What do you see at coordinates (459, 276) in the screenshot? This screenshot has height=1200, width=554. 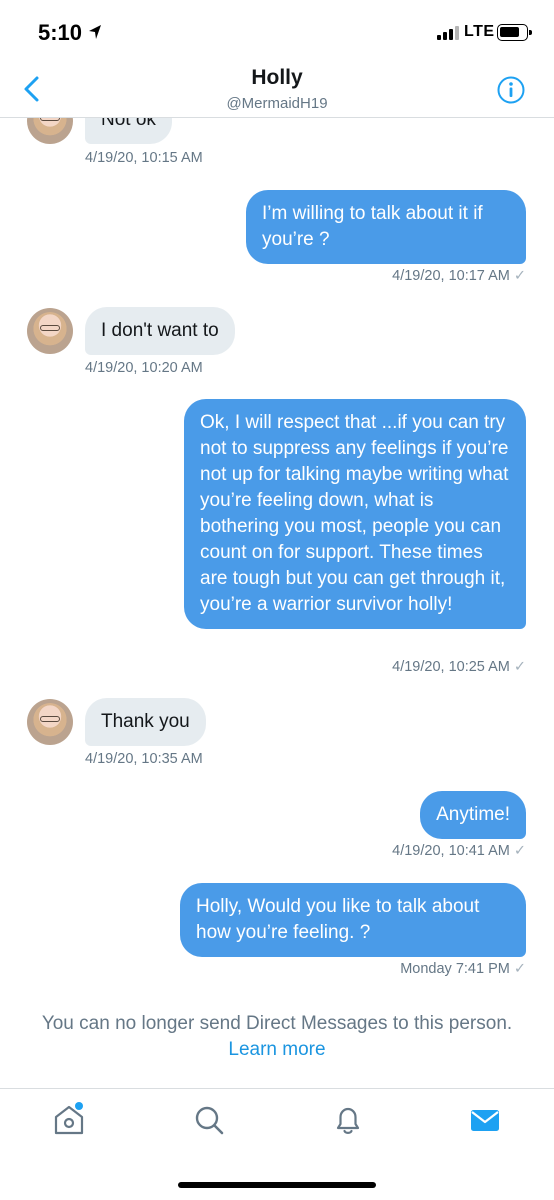 I see `message-timestamp: 4/19/20, 10:17 AM ✓` at bounding box center [459, 276].